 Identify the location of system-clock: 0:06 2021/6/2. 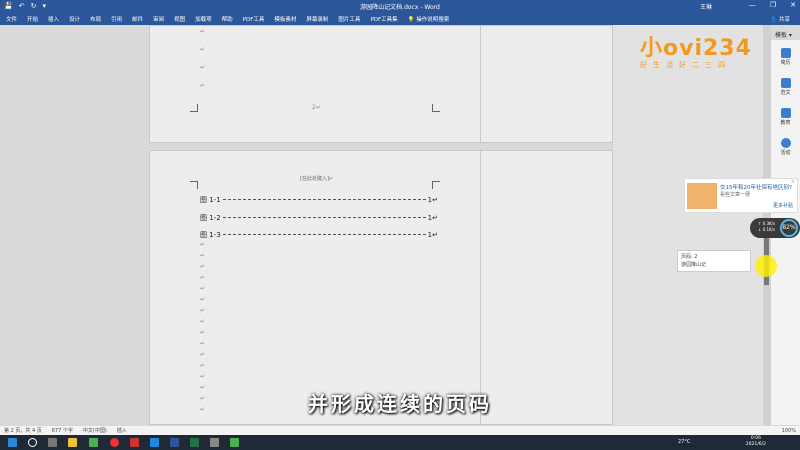
(756, 442).